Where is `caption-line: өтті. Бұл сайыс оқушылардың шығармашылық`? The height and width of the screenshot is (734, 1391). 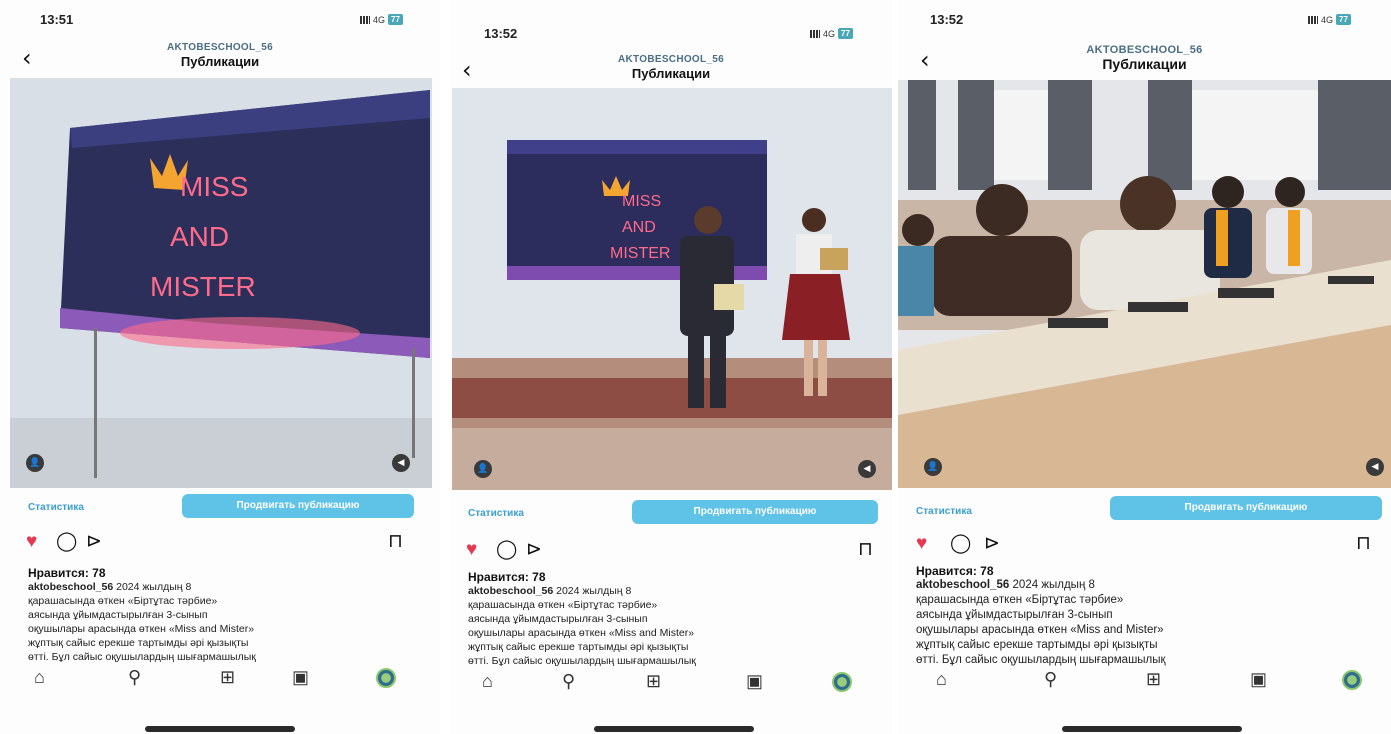 caption-line: өтті. Бұл сайыс оқушылардың шығармашылық is located at coordinates (582, 661).